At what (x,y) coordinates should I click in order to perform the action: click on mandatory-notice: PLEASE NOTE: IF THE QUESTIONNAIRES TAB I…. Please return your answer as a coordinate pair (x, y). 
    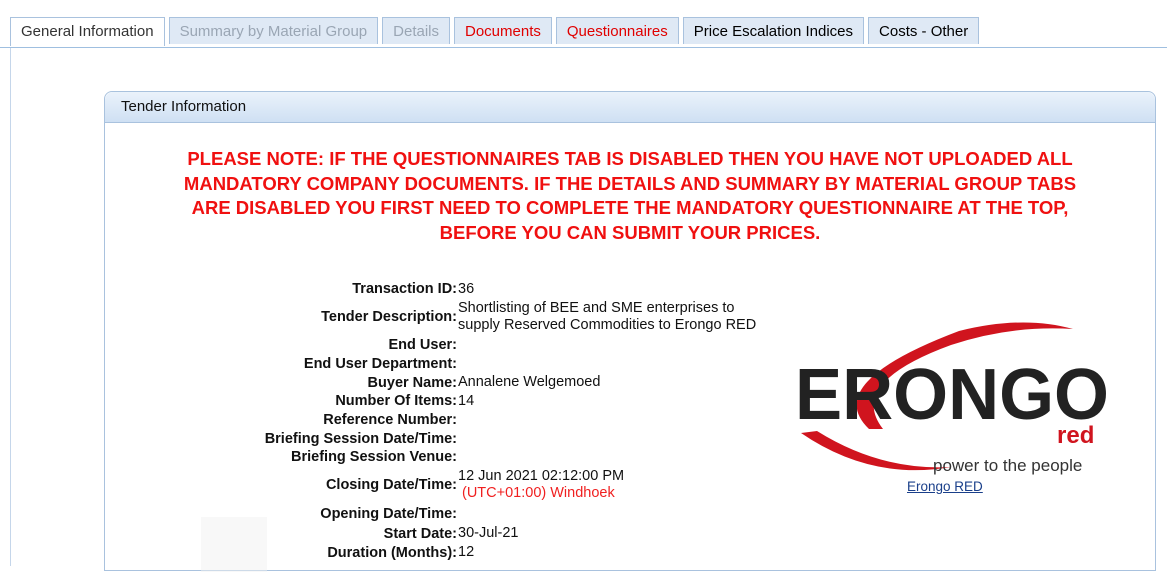
    Looking at the image, I should click on (630, 196).